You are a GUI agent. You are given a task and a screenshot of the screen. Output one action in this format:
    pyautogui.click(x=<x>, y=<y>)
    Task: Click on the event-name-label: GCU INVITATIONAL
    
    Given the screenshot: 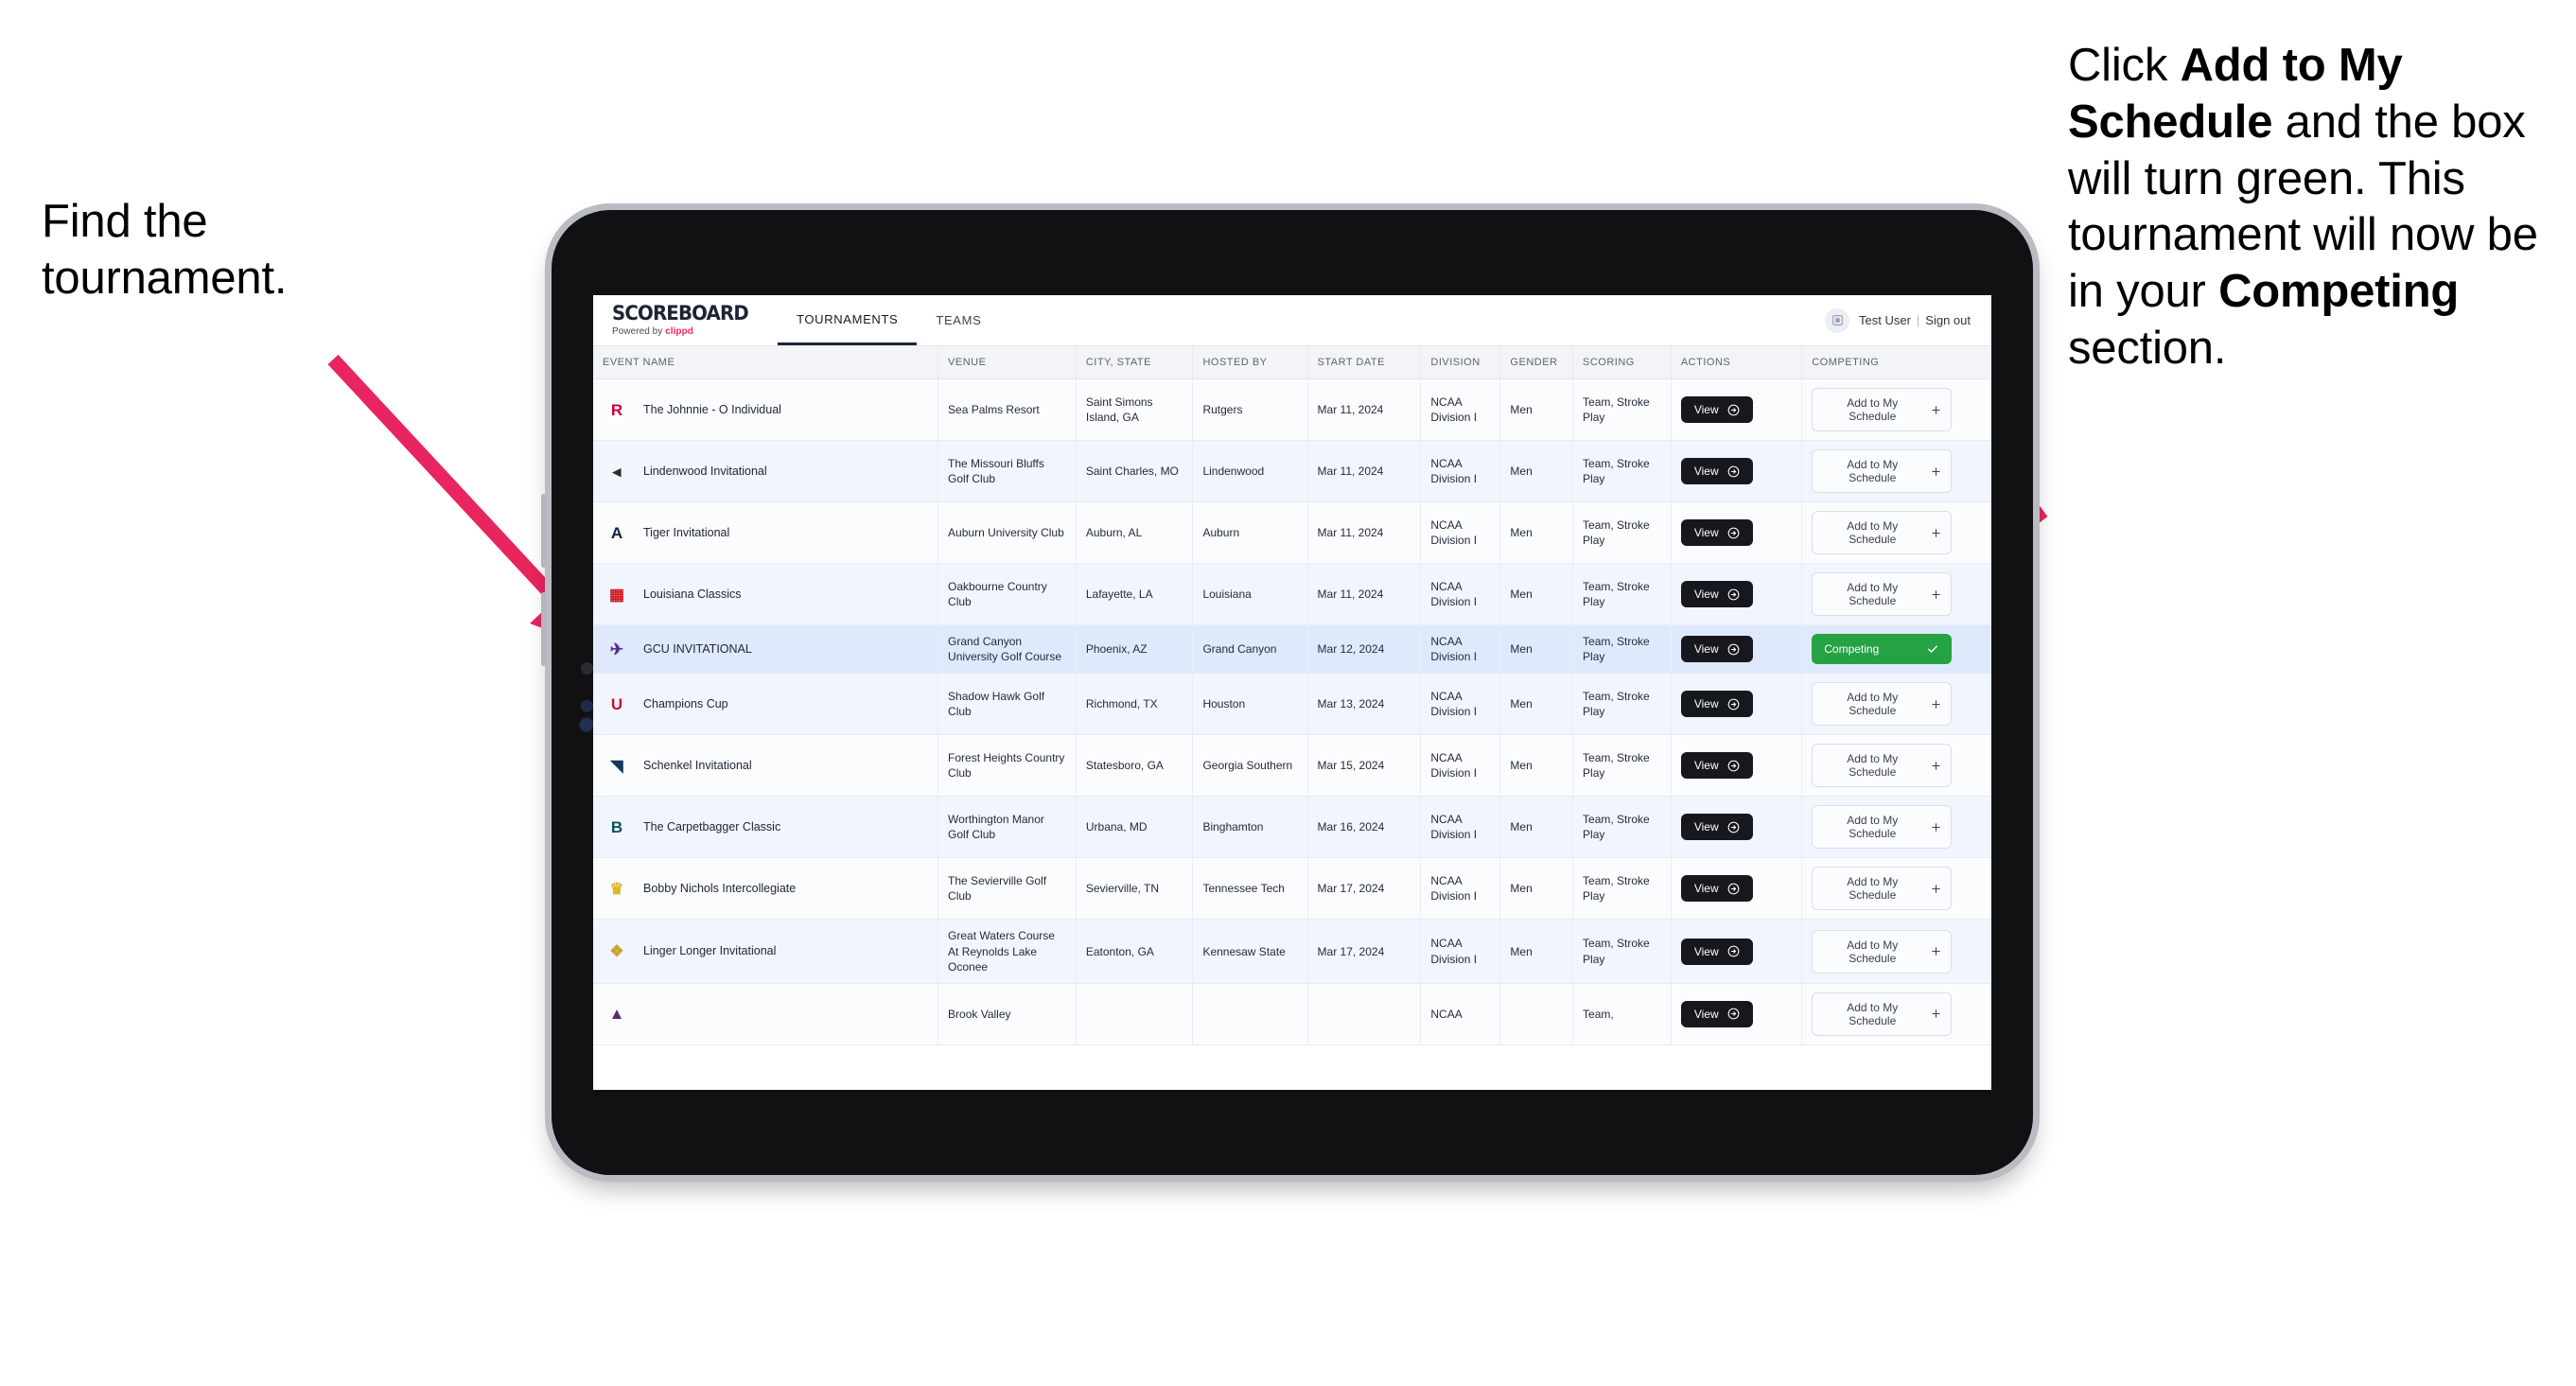 What is the action you would take?
    pyautogui.click(x=698, y=648)
    